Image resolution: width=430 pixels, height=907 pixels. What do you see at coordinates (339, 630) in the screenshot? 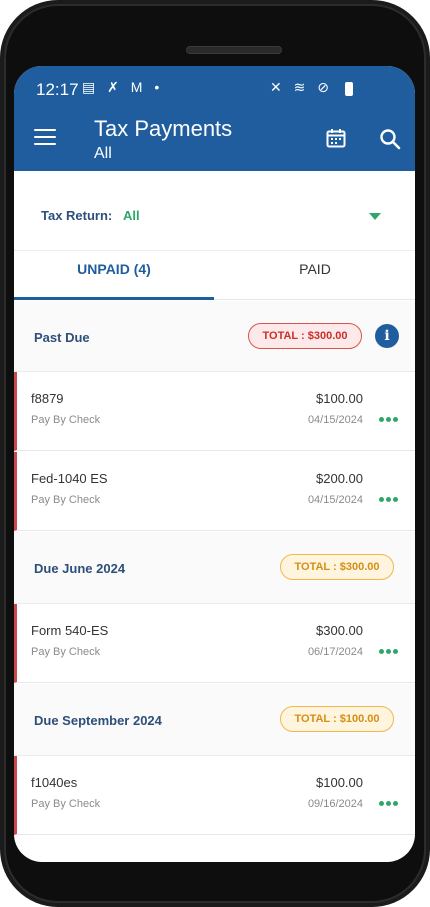
I see `payment-amount: $300.00` at bounding box center [339, 630].